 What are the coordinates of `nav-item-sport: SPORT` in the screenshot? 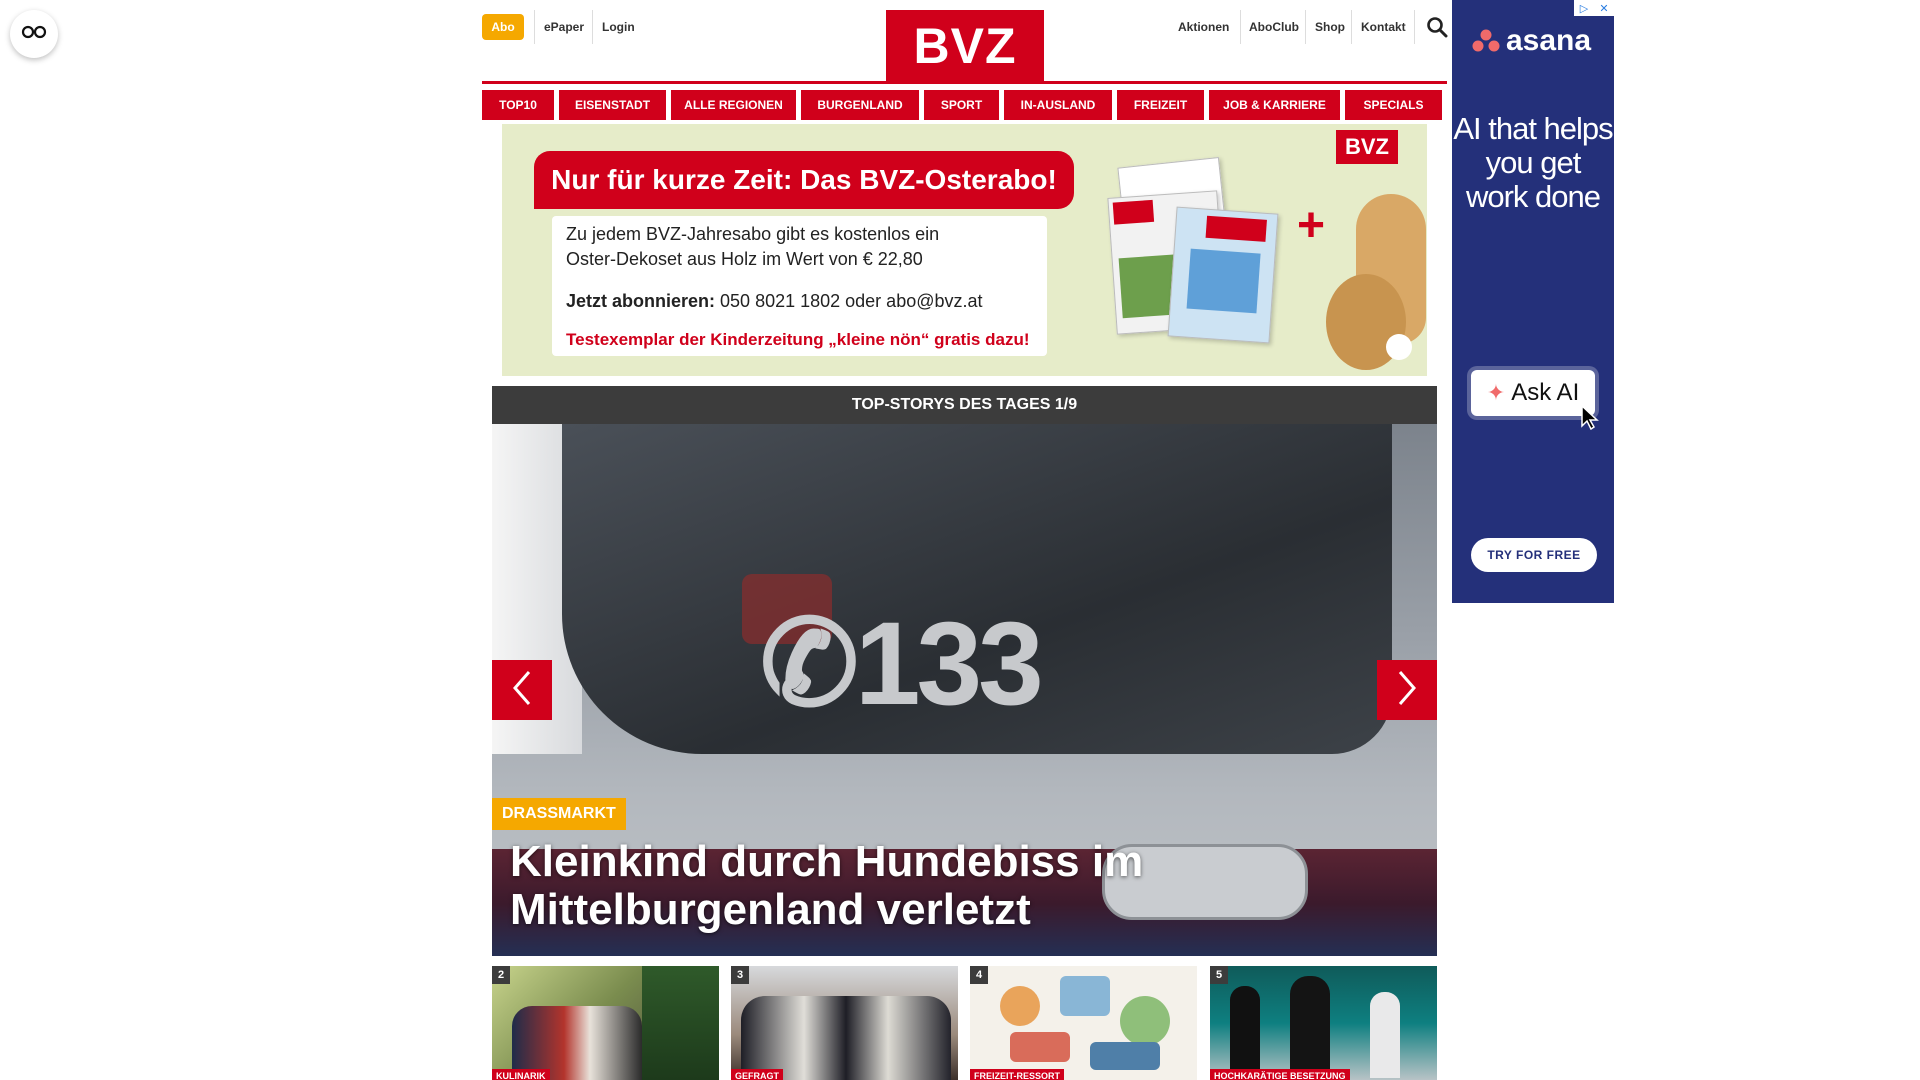 It's located at (961, 105).